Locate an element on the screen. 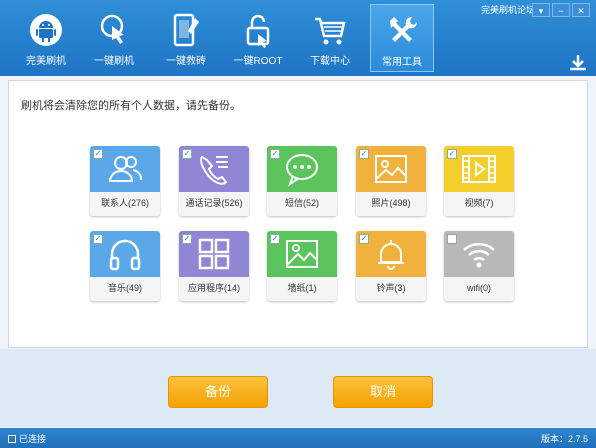 The image size is (596, 448). tile-ringtones: ✓ 铃声(3) is located at coordinates (391, 266).